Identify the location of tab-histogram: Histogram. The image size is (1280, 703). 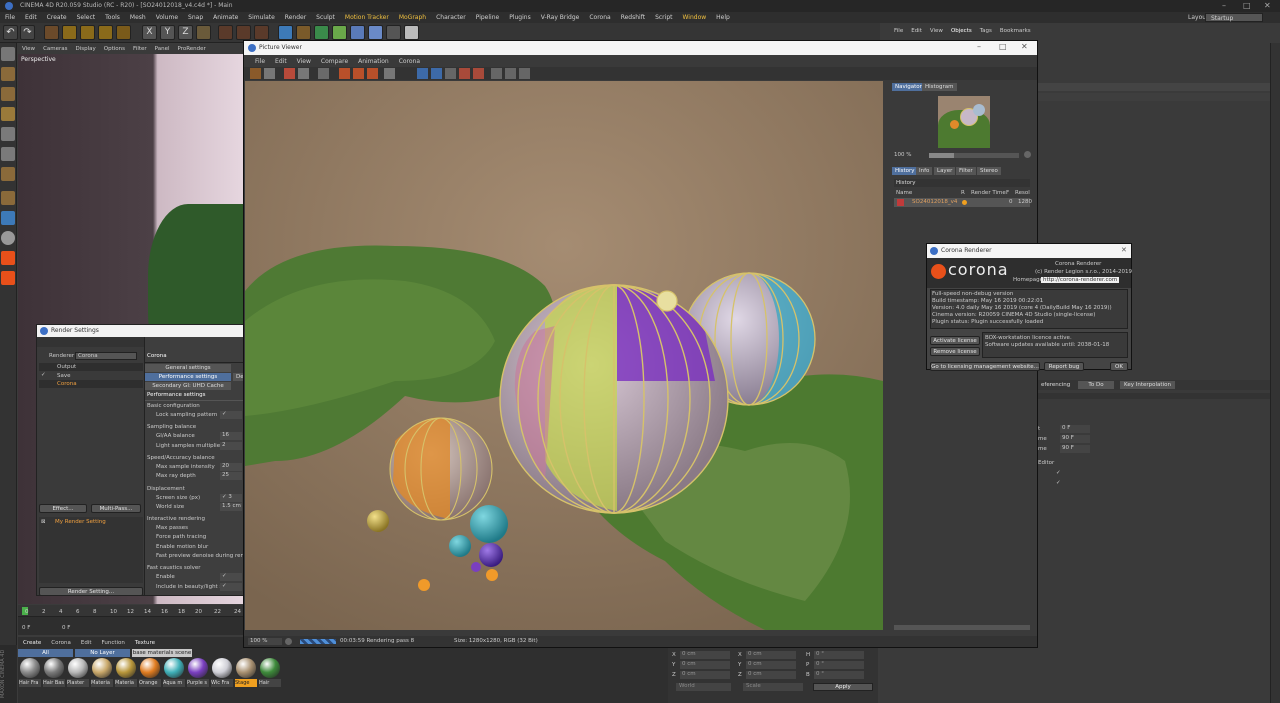
(939, 87).